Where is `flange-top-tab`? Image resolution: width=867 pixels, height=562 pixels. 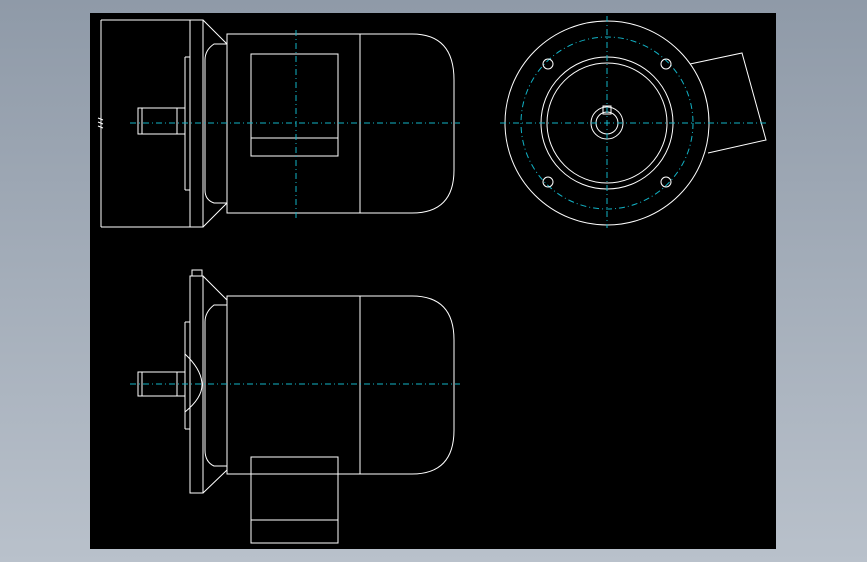 flange-top-tab is located at coordinates (197, 272).